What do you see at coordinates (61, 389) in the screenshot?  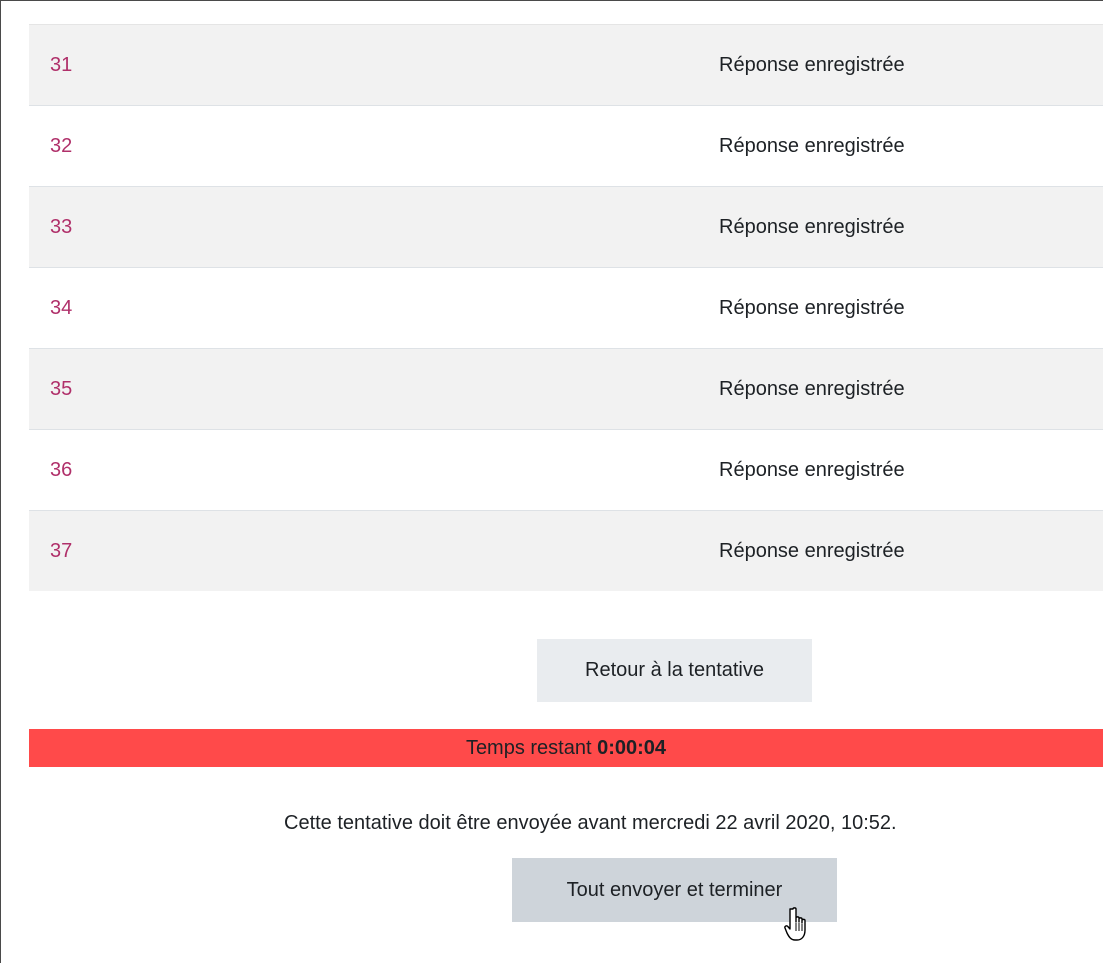 I see `question-link-35: 35` at bounding box center [61, 389].